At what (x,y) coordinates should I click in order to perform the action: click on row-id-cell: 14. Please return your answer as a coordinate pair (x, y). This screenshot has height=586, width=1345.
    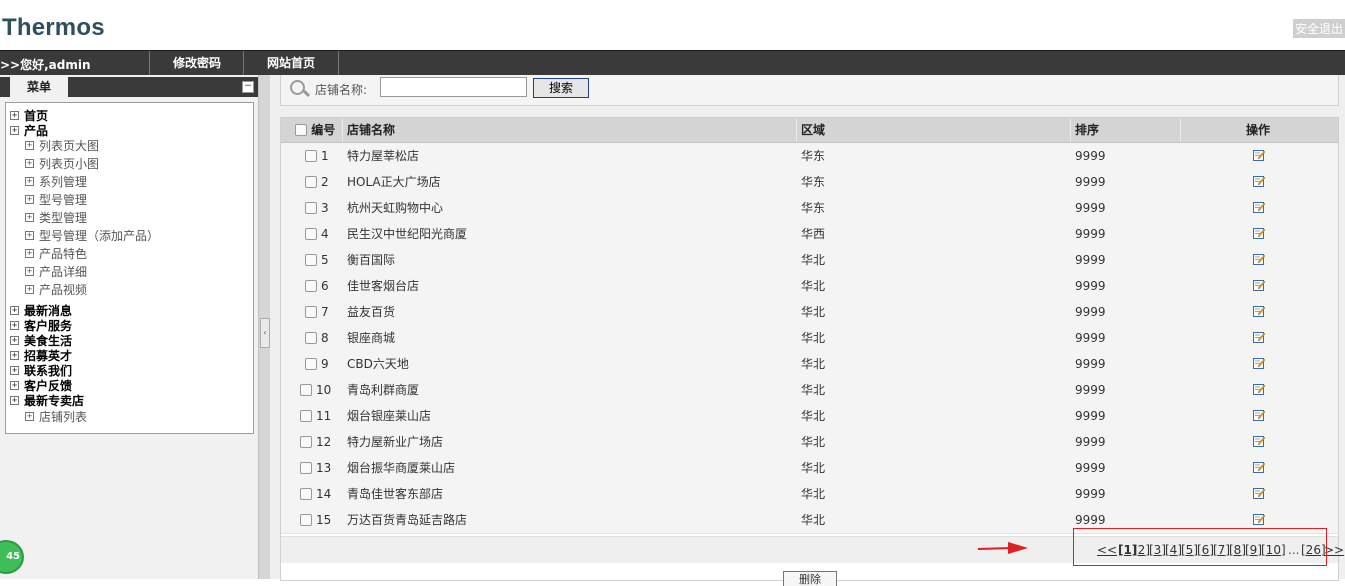
    Looking at the image, I should click on (315, 494).